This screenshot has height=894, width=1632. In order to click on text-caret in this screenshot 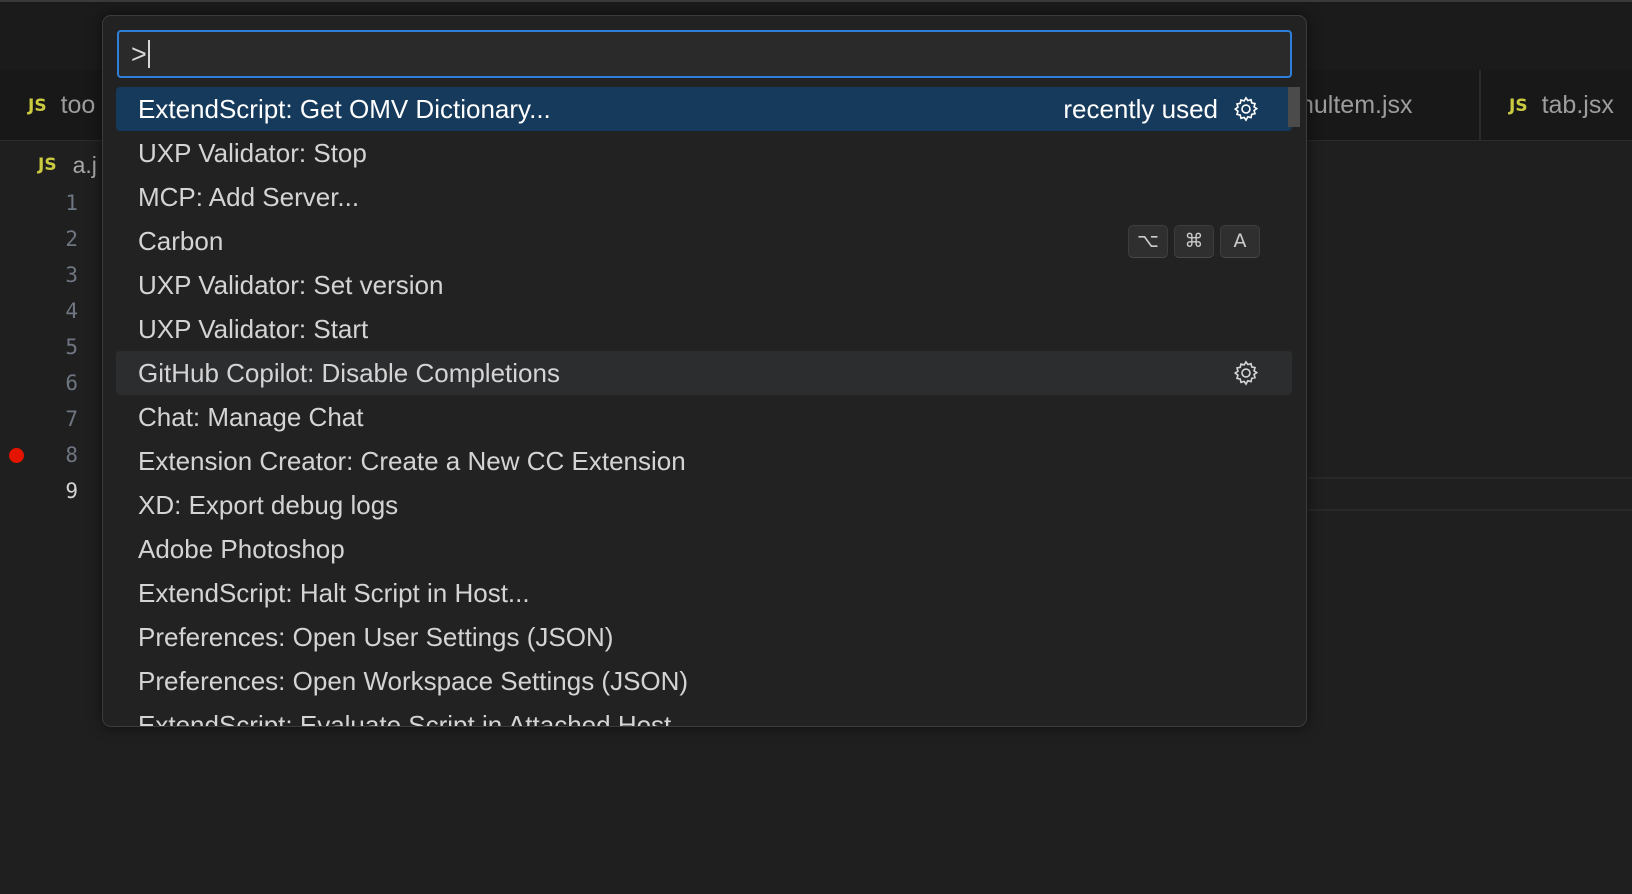, I will do `click(148, 54)`.